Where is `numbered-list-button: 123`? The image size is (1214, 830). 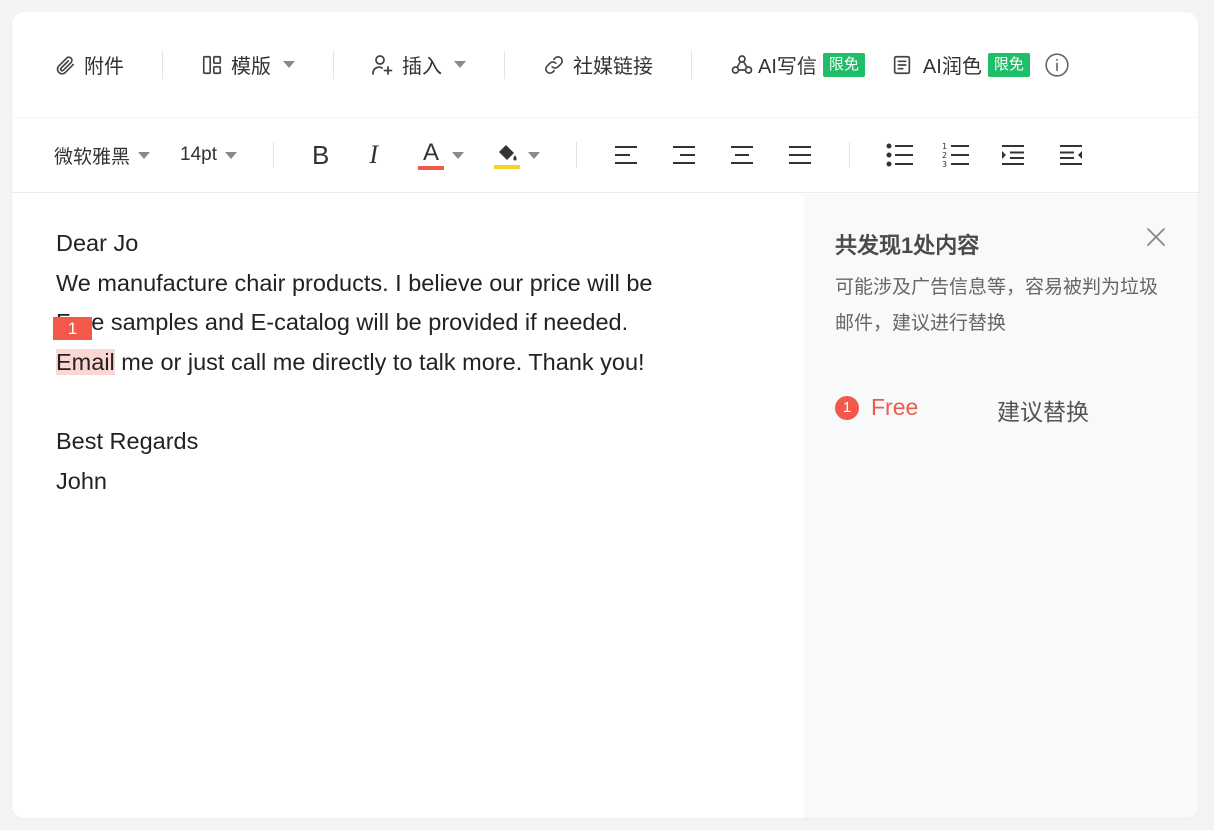 numbered-list-button: 123 is located at coordinates (956, 155).